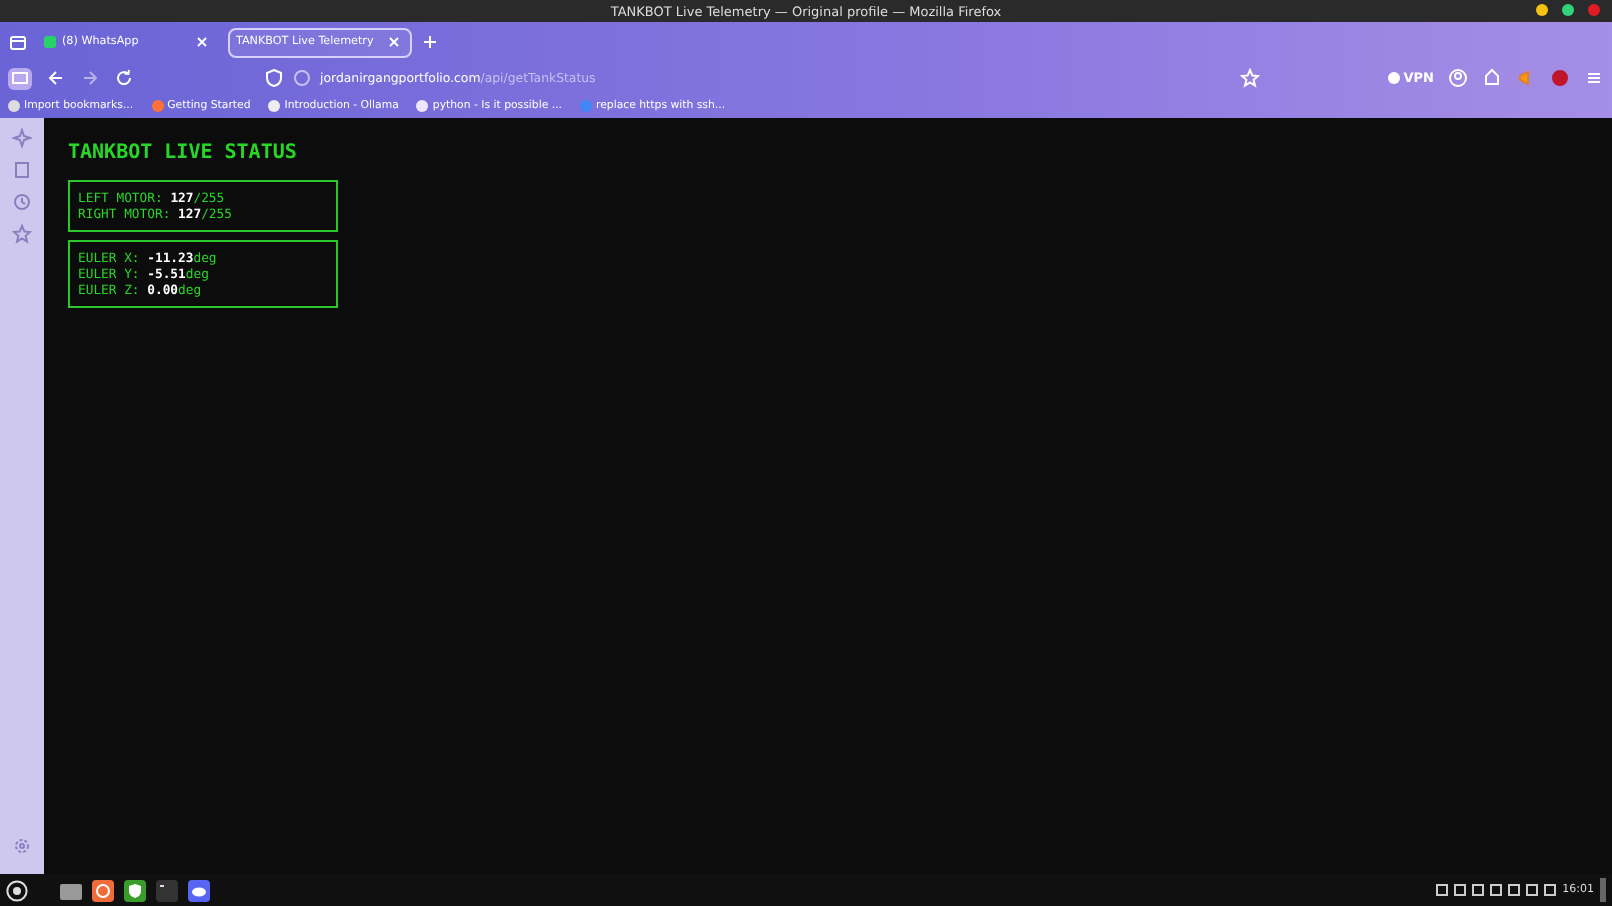  Describe the element at coordinates (183, 153) in the screenshot. I see `page-heading: TANKBOT LIVE STATUS` at that location.